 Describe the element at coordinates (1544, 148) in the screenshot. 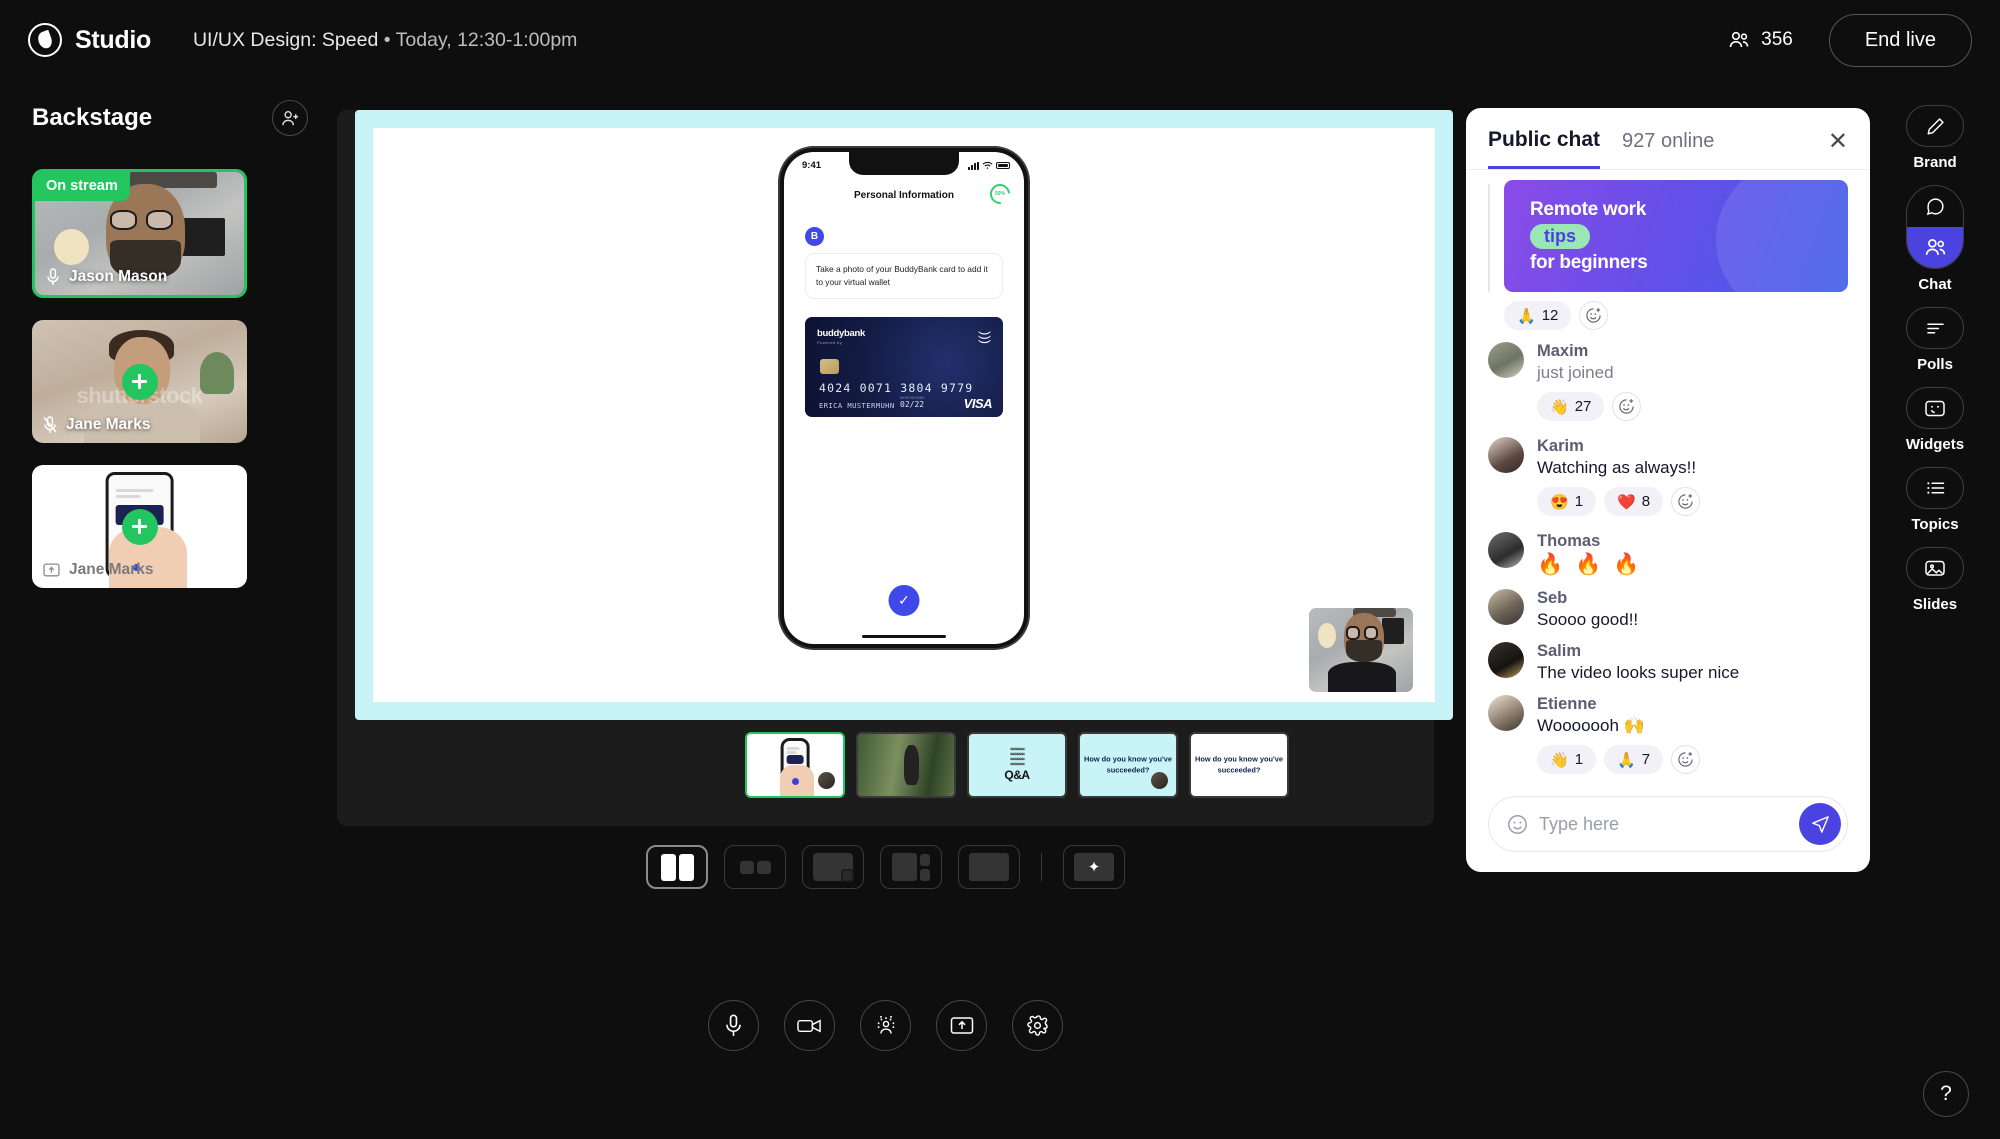

I see `tab-public-chat: Public chat` at that location.